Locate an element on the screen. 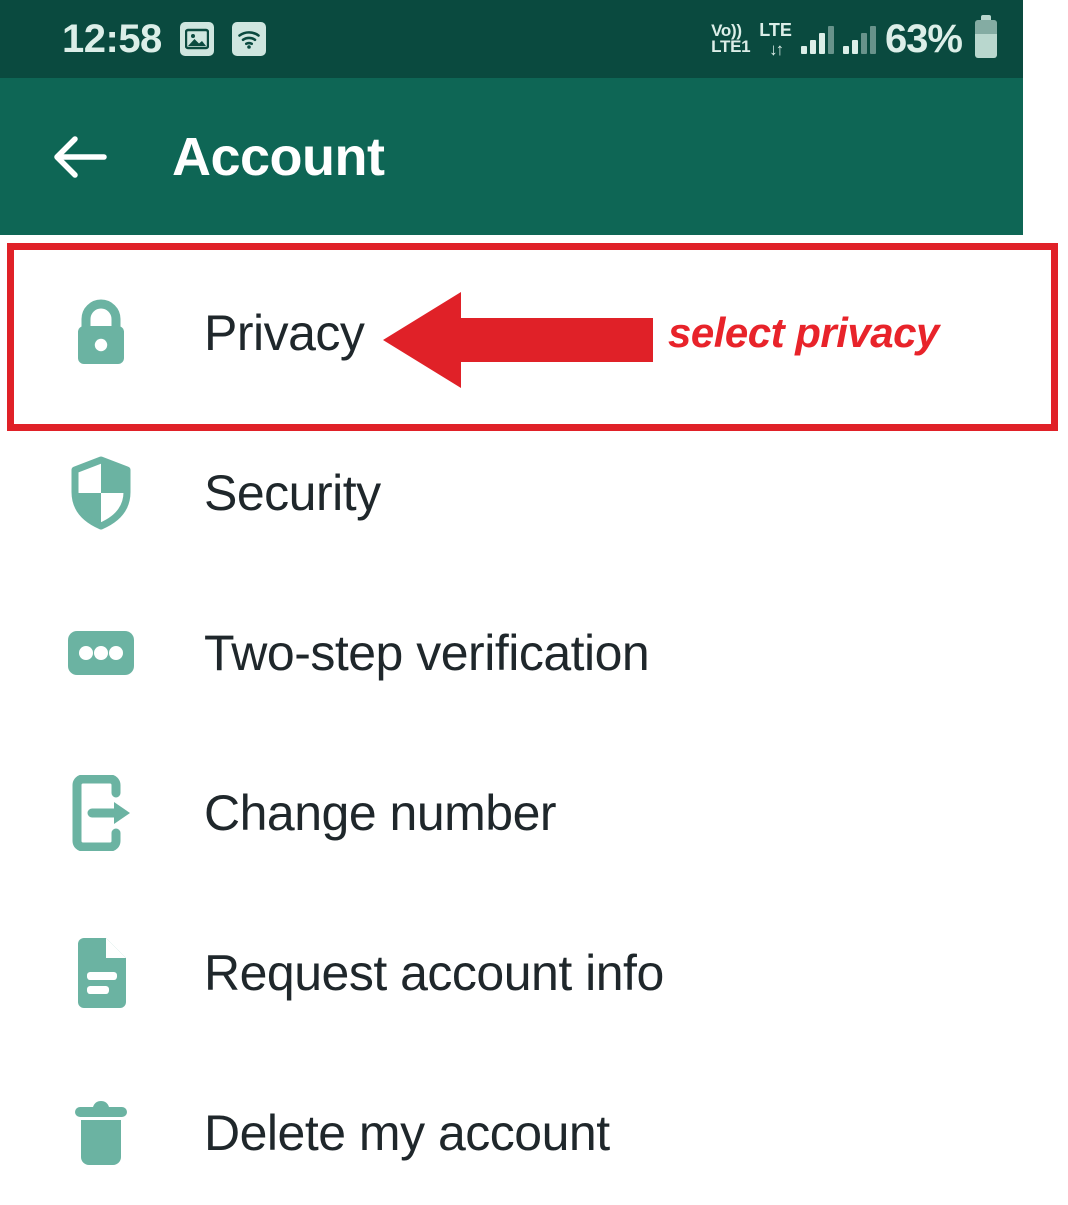 Image resolution: width=1068 pixels, height=1205 pixels. wifi-icon is located at coordinates (248, 39).